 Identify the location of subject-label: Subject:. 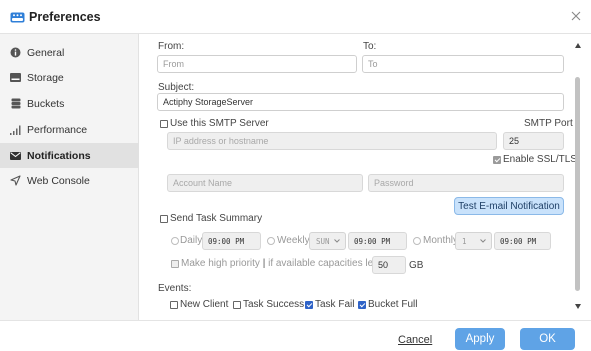
(176, 87).